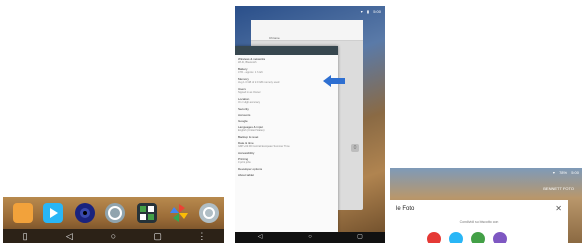 The height and width of the screenshot is (243, 582). What do you see at coordinates (286, 50) in the screenshot?
I see `settings-header` at bounding box center [286, 50].